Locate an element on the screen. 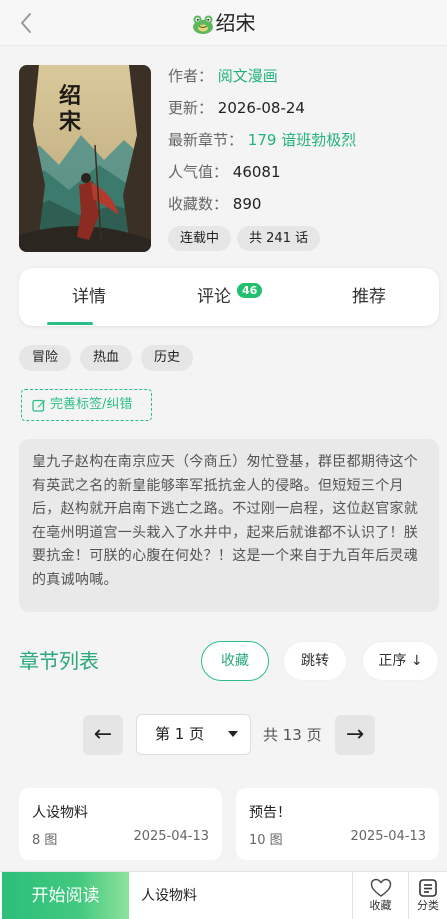  total-pages: 共 13 页 is located at coordinates (292, 735).